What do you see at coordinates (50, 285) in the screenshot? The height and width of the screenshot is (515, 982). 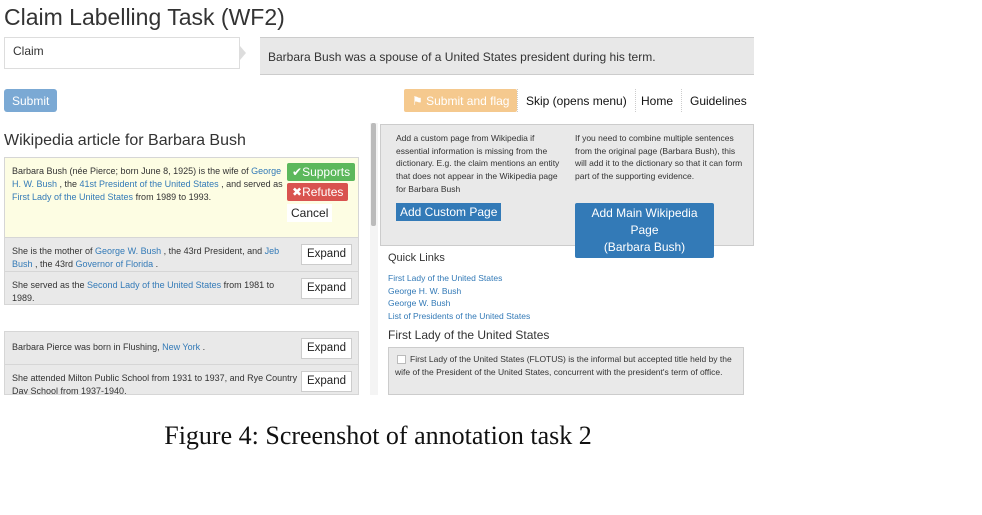 I see `sentence-segment: She served as the` at bounding box center [50, 285].